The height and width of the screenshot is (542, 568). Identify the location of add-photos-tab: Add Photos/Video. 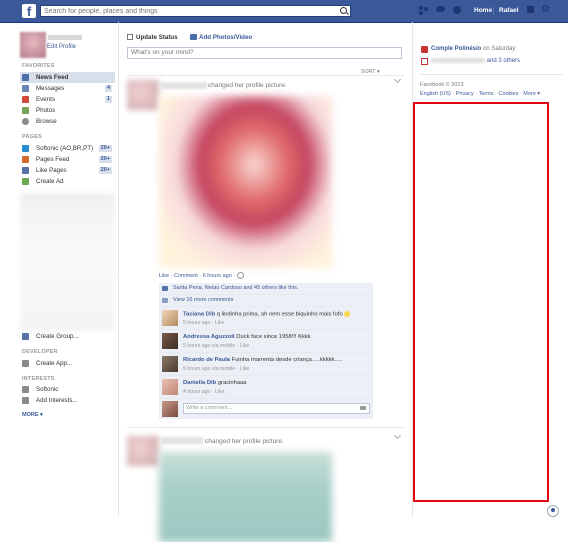
(225, 37).